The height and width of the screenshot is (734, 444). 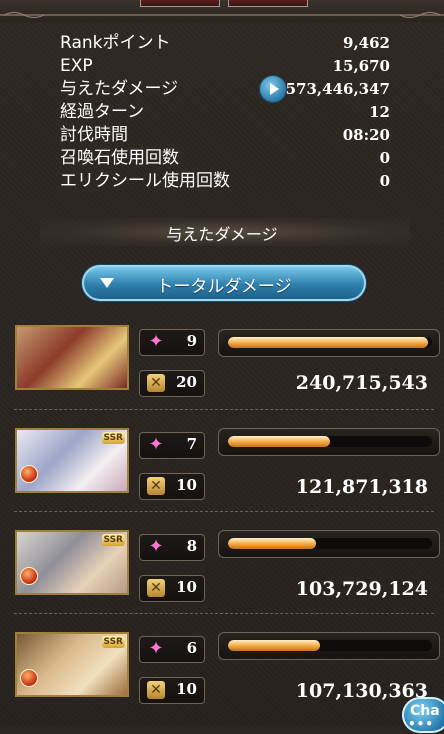 I want to click on damage-value: 103,729,124, so click(x=361, y=589).